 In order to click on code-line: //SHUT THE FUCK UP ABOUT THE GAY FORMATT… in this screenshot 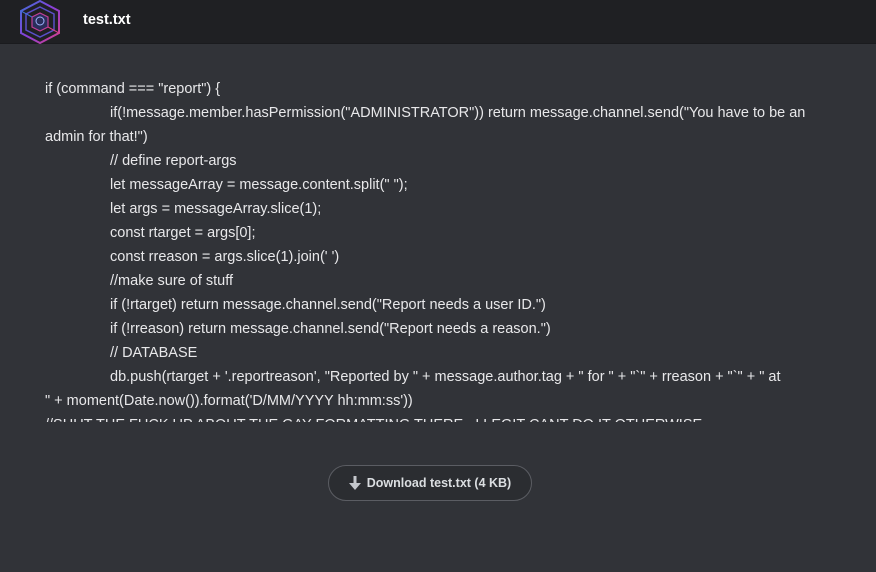, I will do `click(440, 417)`.